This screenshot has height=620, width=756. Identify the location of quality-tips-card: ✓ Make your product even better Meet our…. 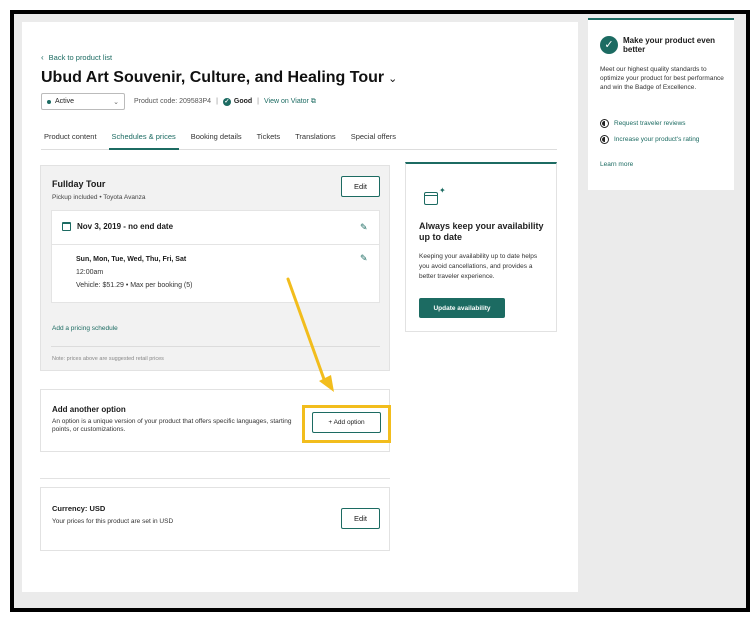
(661, 104).